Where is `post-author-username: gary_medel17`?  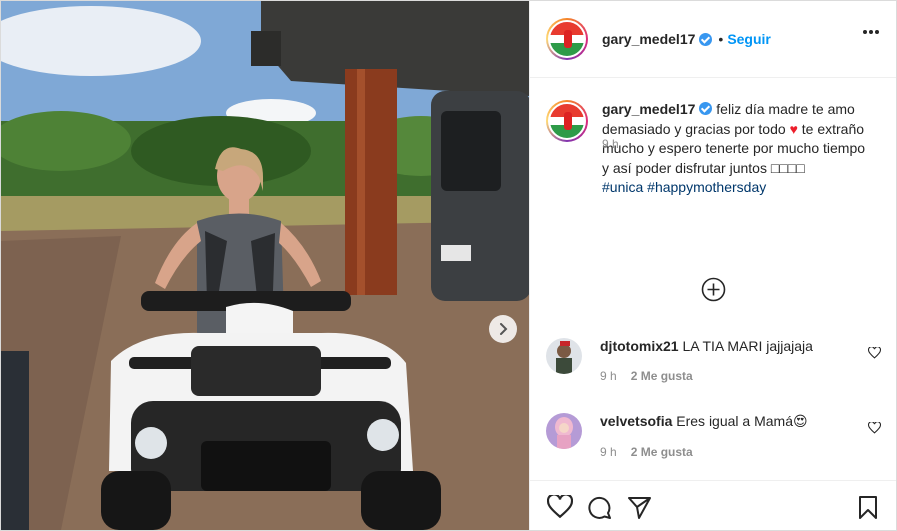
post-author-username: gary_medel17 is located at coordinates (648, 39).